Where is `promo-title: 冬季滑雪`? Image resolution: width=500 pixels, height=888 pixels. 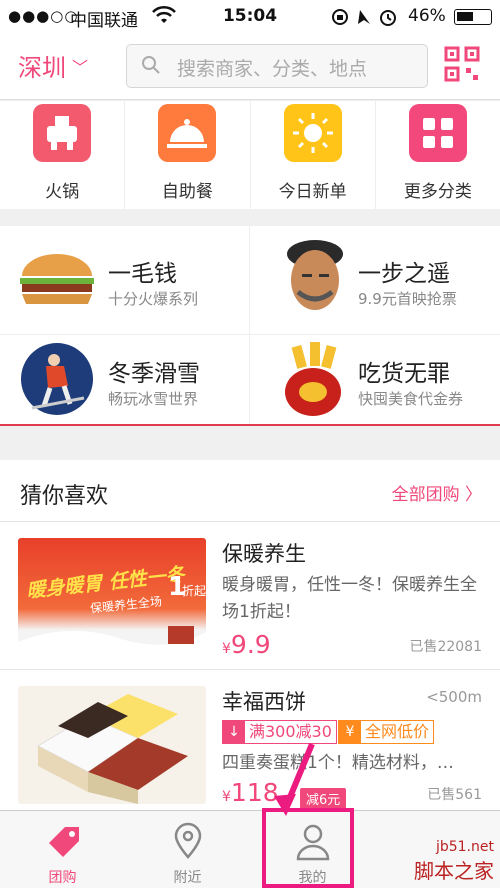
promo-title: 冬季滑雪 is located at coordinates (154, 374).